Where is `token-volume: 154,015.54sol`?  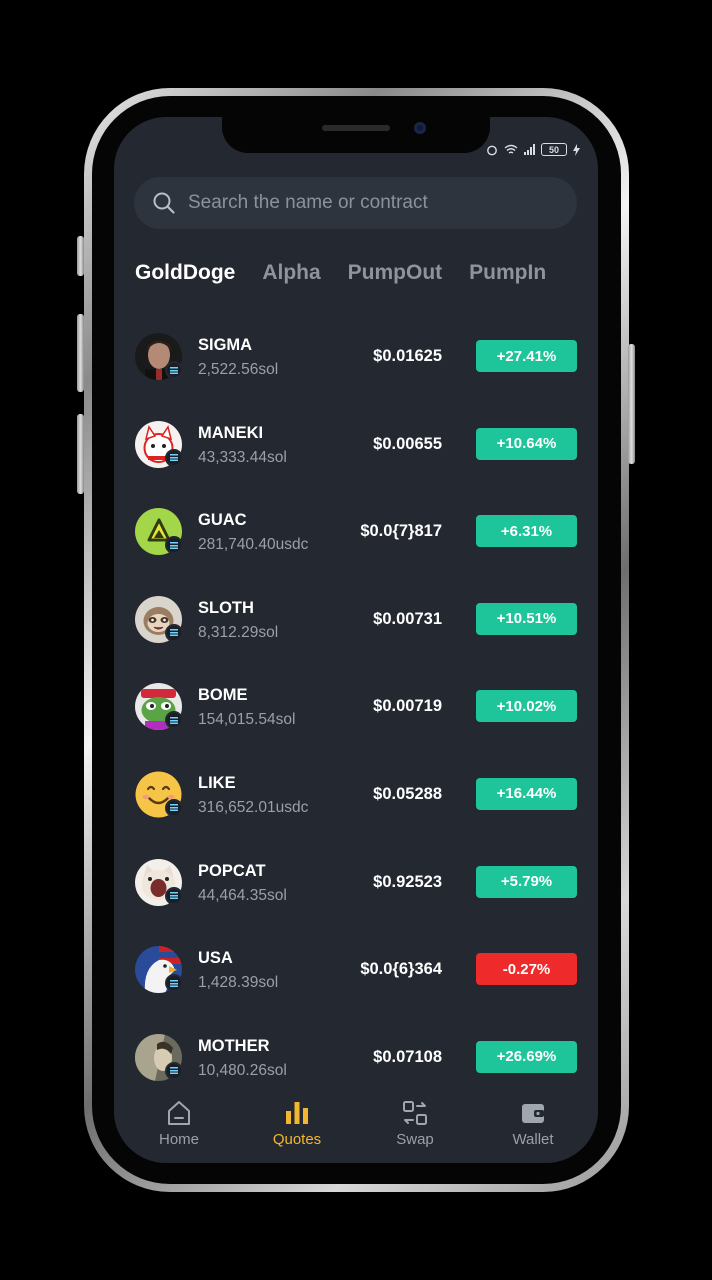 token-volume: 154,015.54sol is located at coordinates (247, 720).